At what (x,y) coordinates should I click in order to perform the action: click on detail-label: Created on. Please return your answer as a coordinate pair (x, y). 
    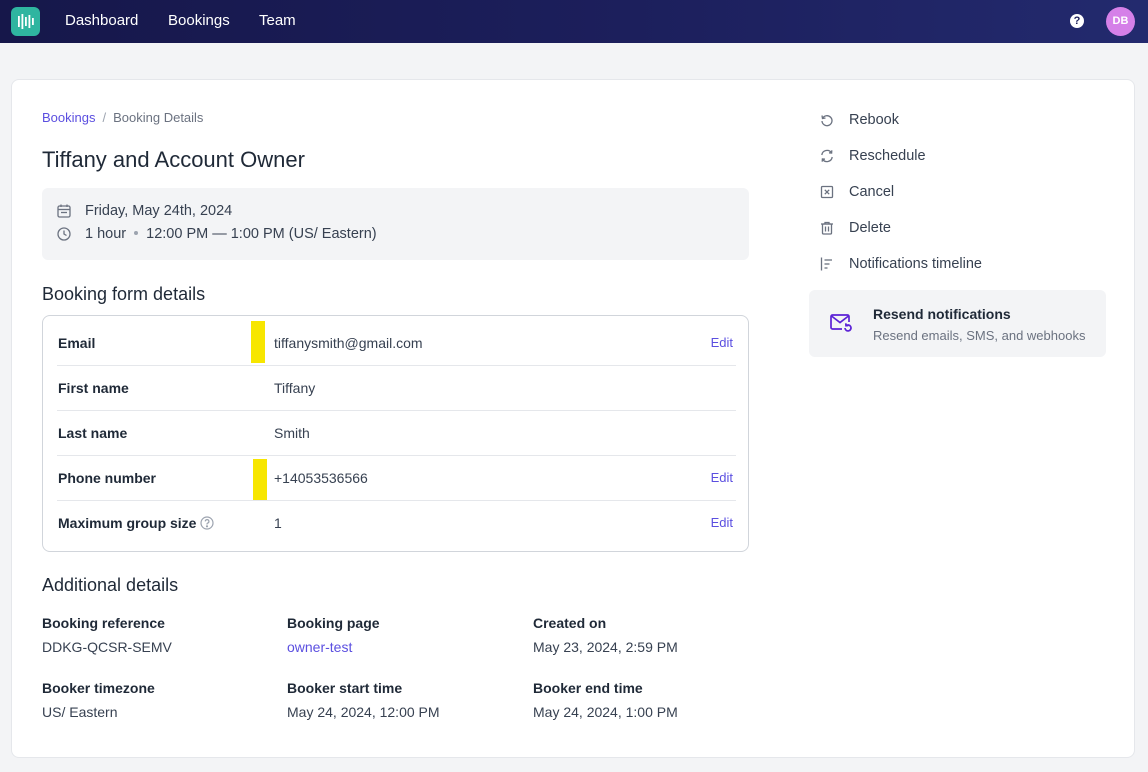
    Looking at the image, I should click on (570, 623).